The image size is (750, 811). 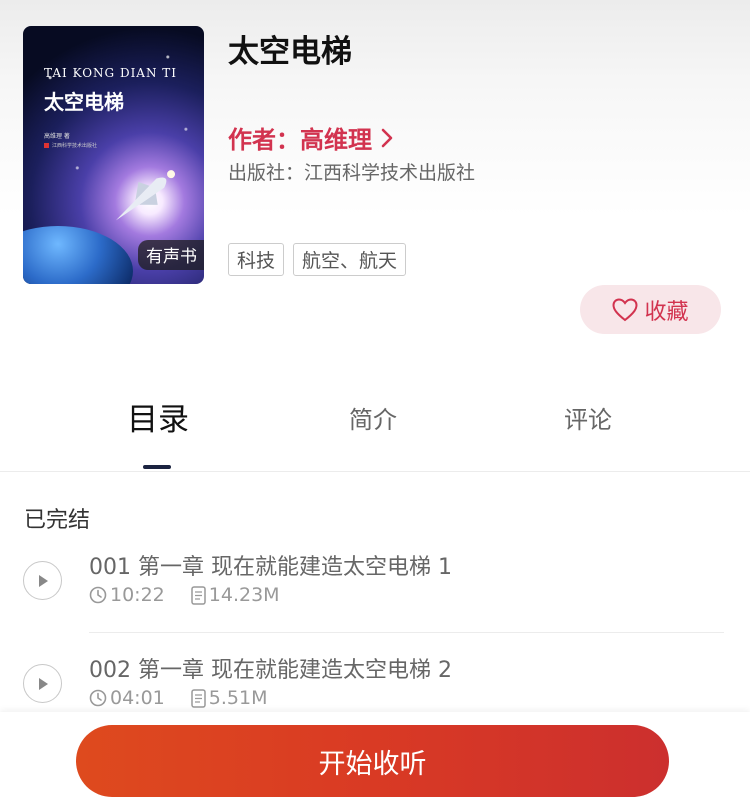 I want to click on duration: 10:22, so click(x=127, y=595).